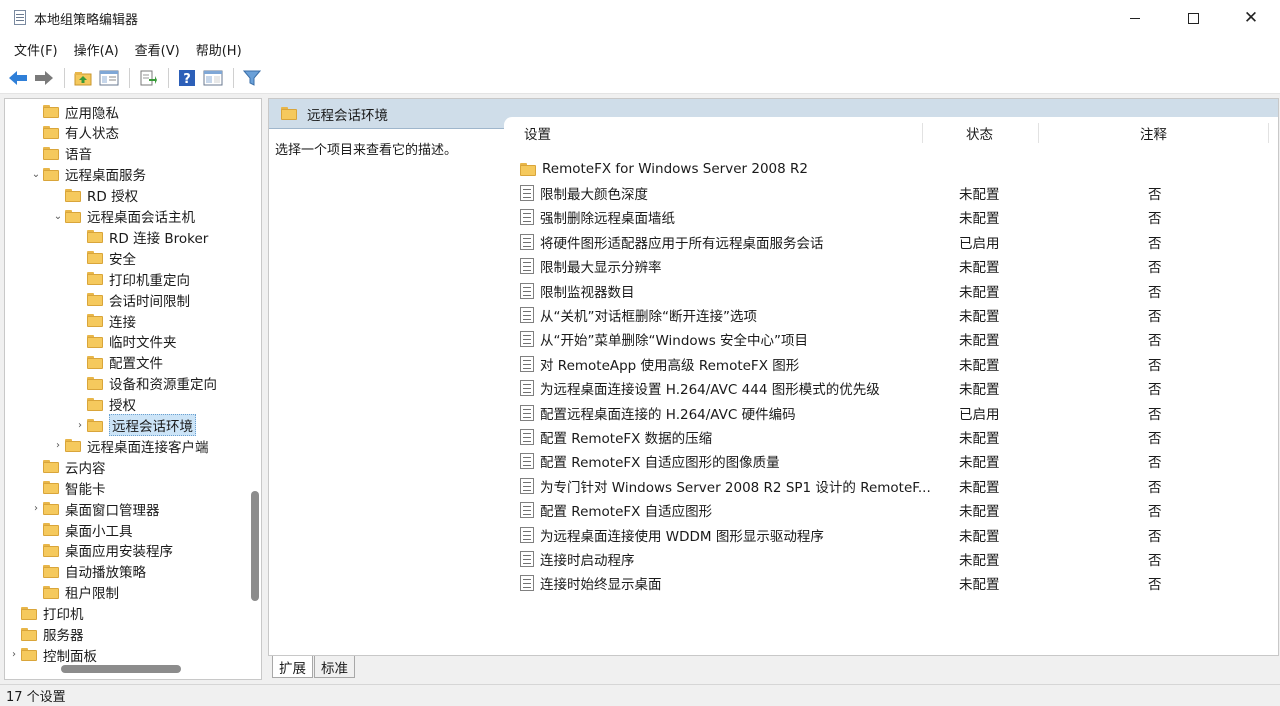 This screenshot has height=706, width=1280. I want to click on menu-view: 查看(V), so click(157, 49).